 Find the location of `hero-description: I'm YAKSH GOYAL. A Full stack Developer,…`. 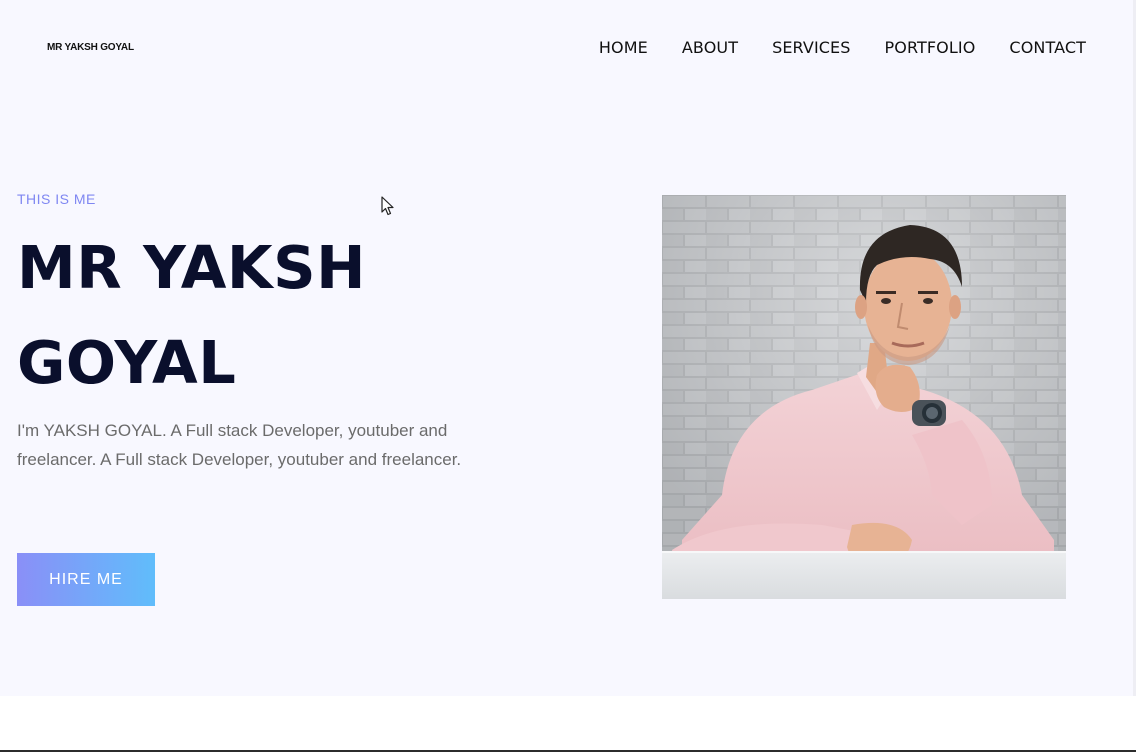

hero-description: I'm YAKSH GOYAL. A Full stack Developer,… is located at coordinates (239, 445).